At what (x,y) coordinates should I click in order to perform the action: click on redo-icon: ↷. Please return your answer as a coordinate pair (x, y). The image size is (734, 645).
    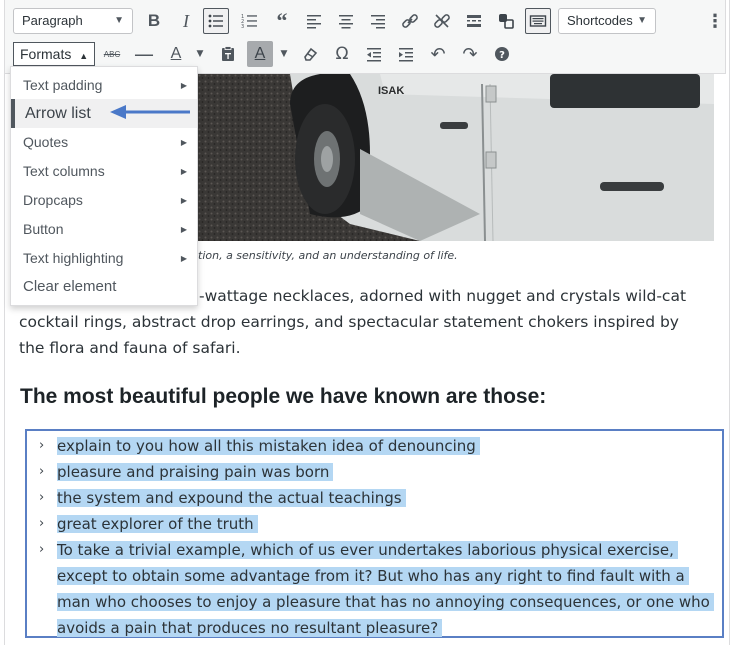
    Looking at the image, I should click on (470, 54).